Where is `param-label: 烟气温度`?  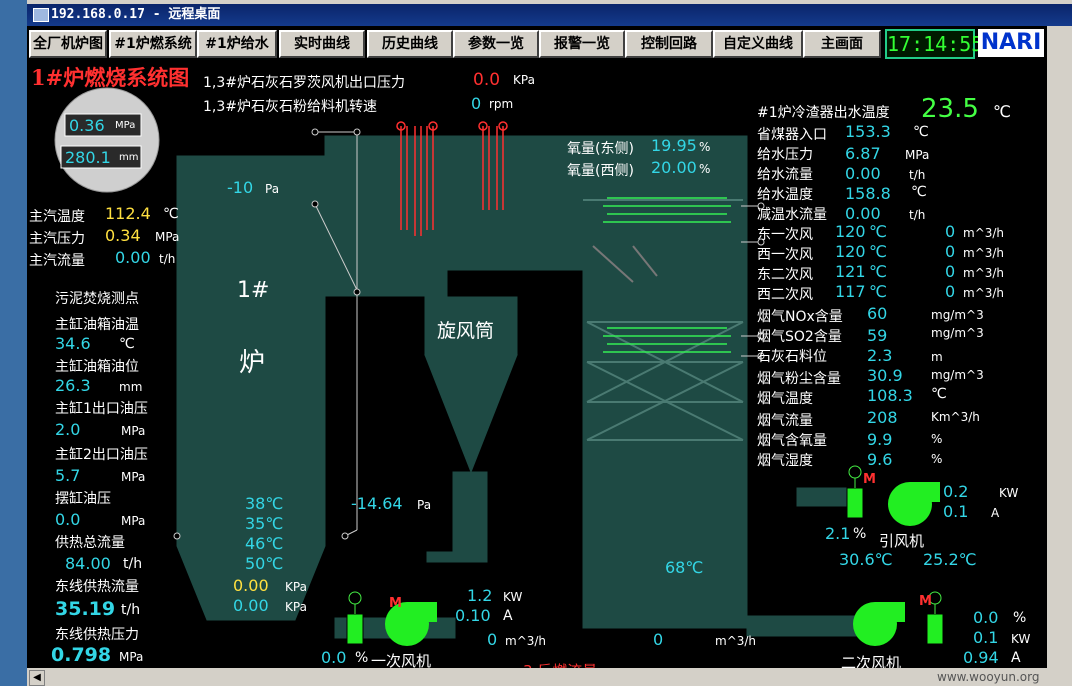 param-label: 烟气温度 is located at coordinates (785, 399).